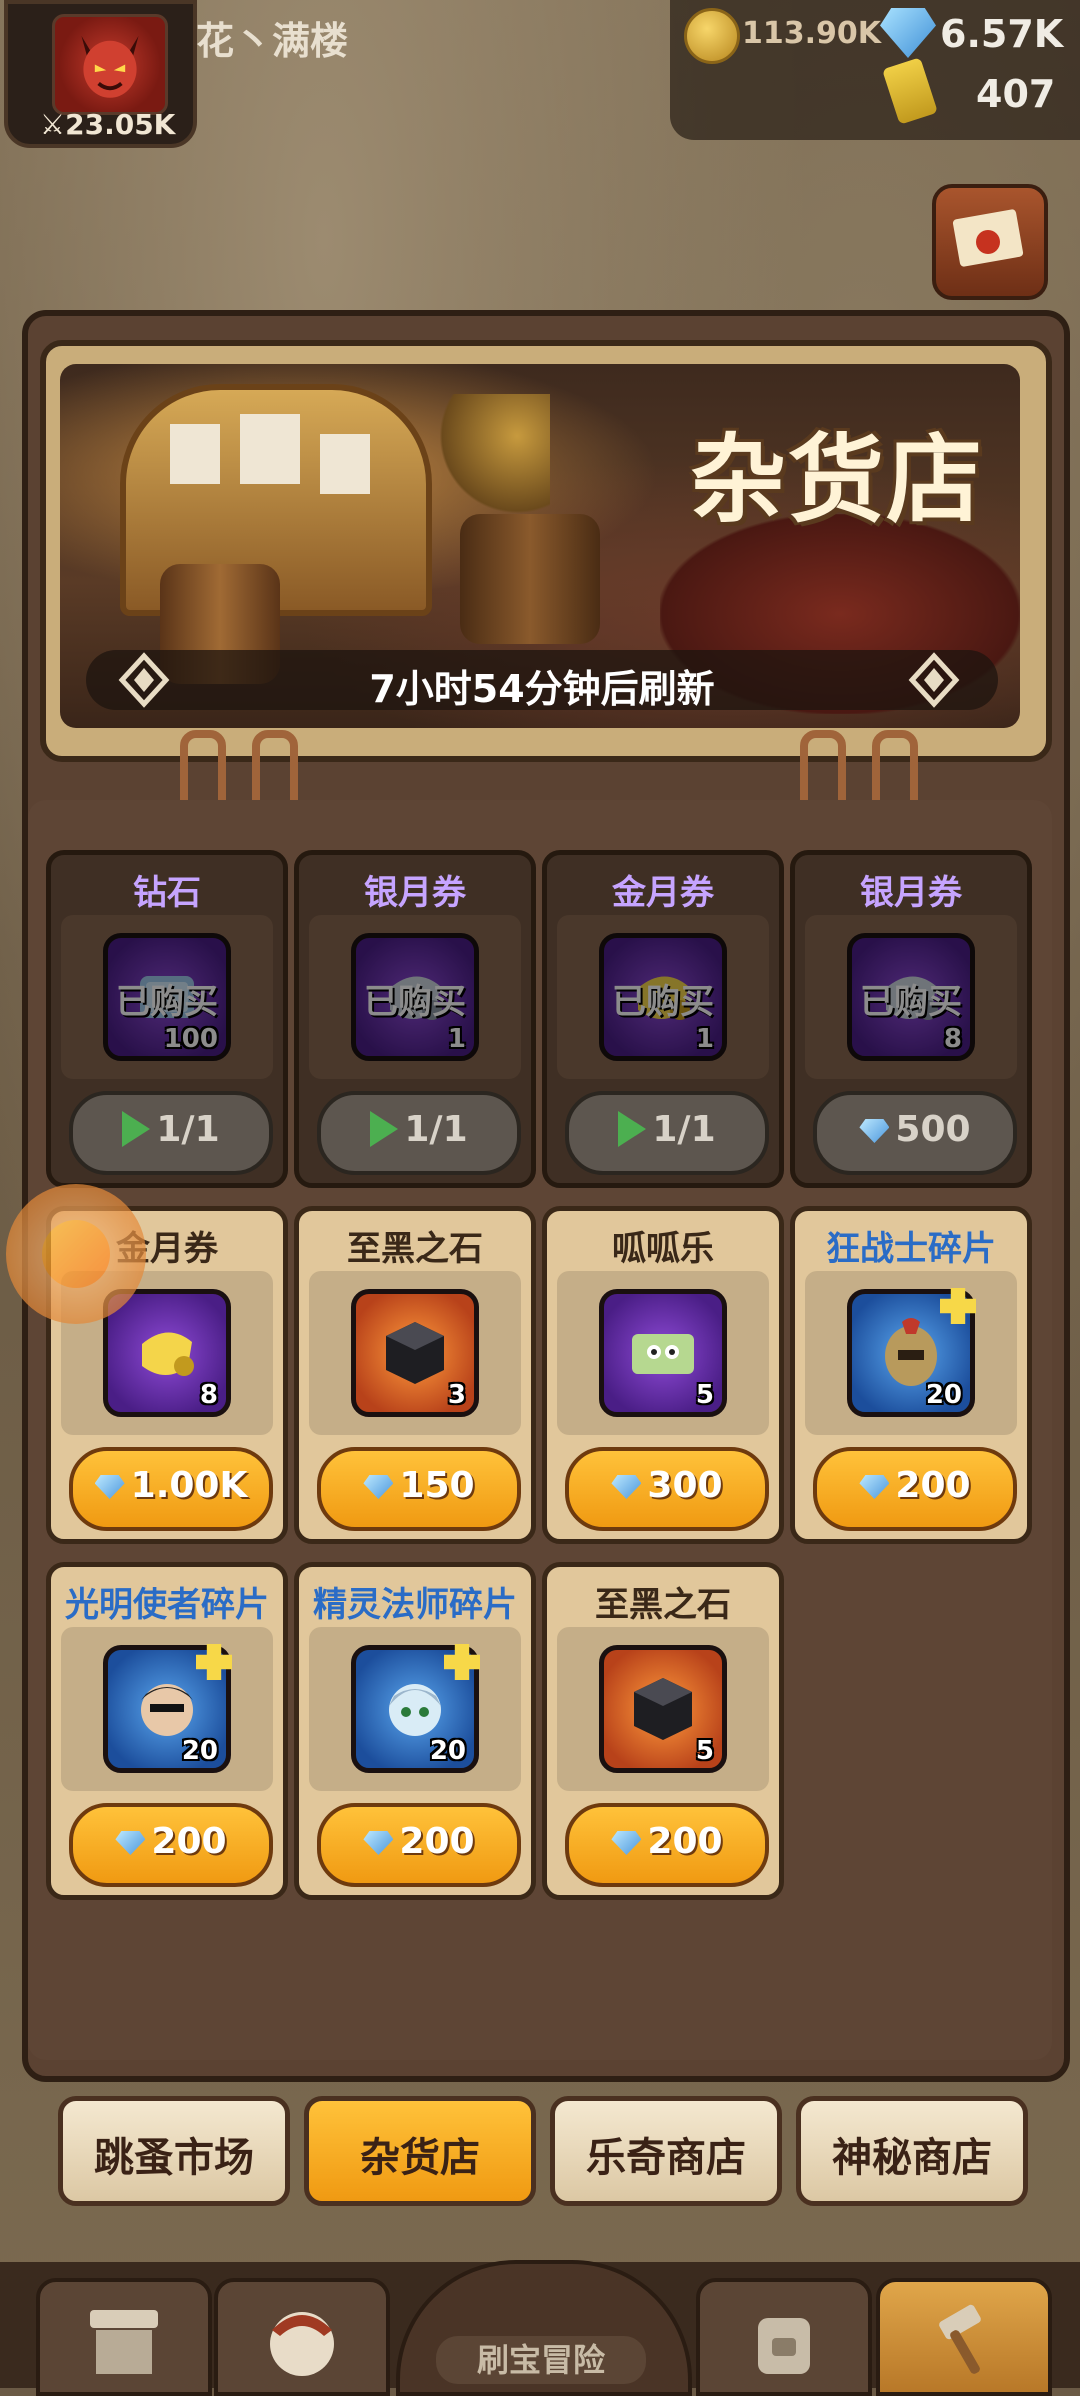 The image size is (1080, 2396). Describe the element at coordinates (174, 2151) in the screenshot. I see `tab-flea-market: 跳蚤市场` at that location.